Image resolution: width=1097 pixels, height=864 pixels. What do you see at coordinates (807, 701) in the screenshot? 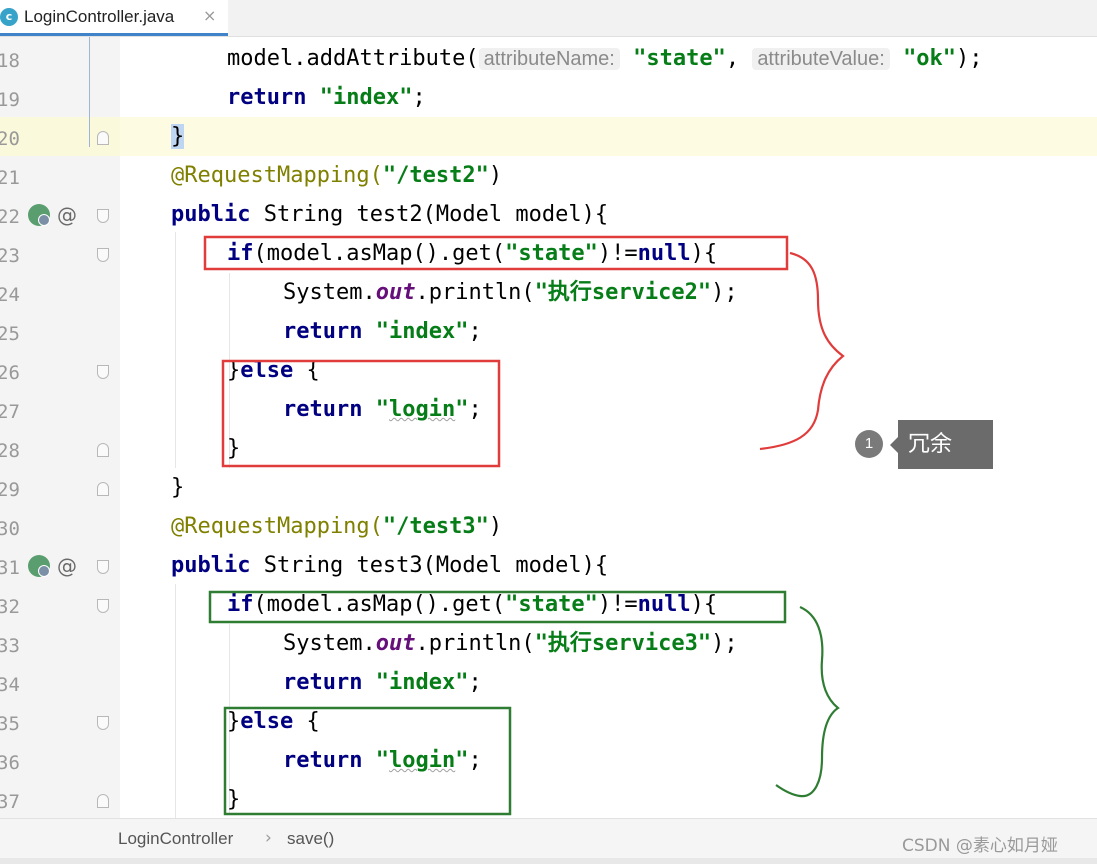
I see `green-curly-brace` at bounding box center [807, 701].